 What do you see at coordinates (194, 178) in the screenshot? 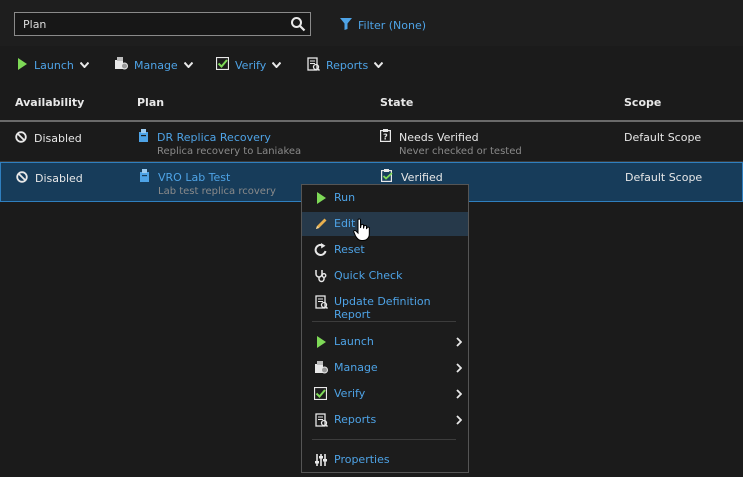
I see `plan-name-link: VRO Lab Test` at bounding box center [194, 178].